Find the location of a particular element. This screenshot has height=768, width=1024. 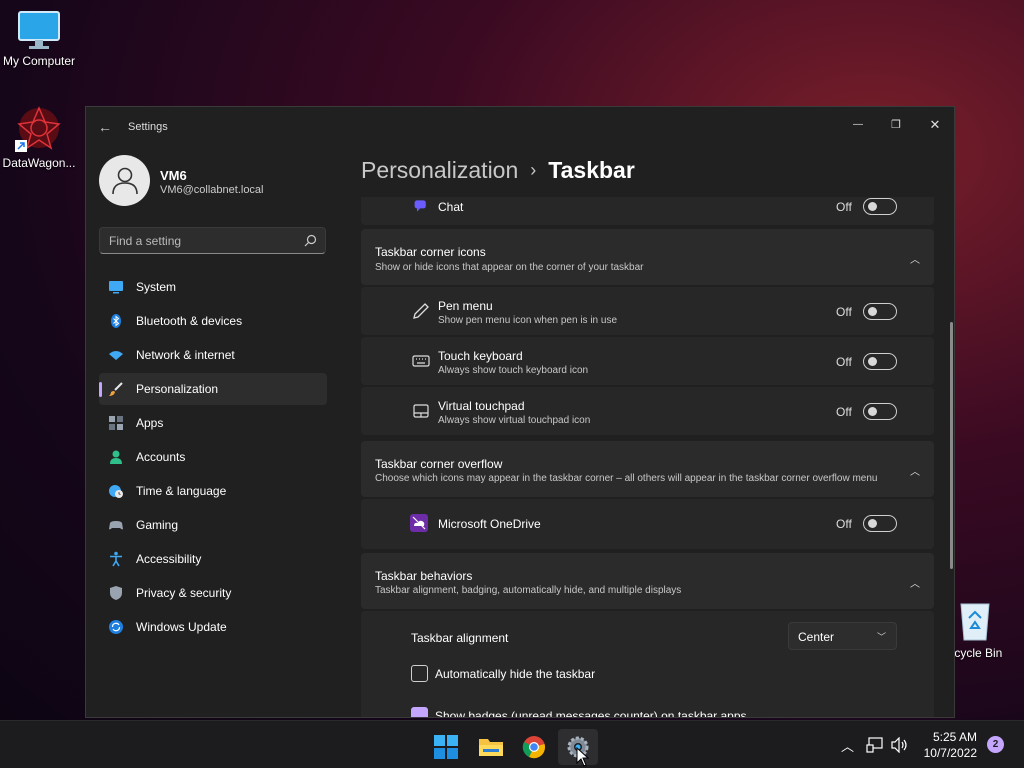

back-arrow-icon: ← is located at coordinates (106, 127).